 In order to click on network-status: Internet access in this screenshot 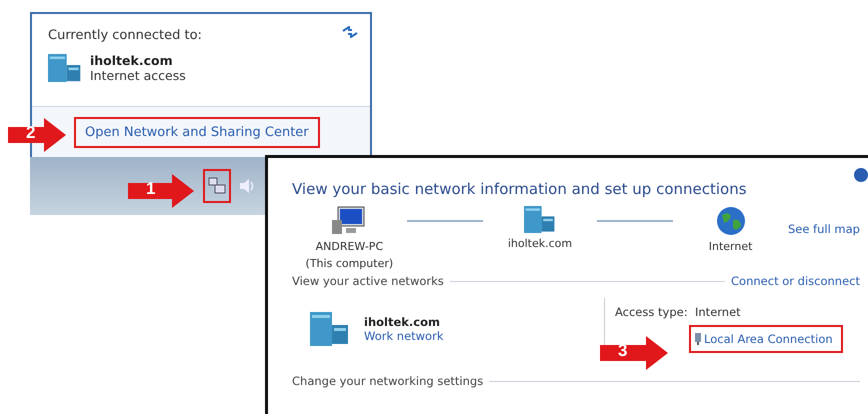, I will do `click(138, 75)`.